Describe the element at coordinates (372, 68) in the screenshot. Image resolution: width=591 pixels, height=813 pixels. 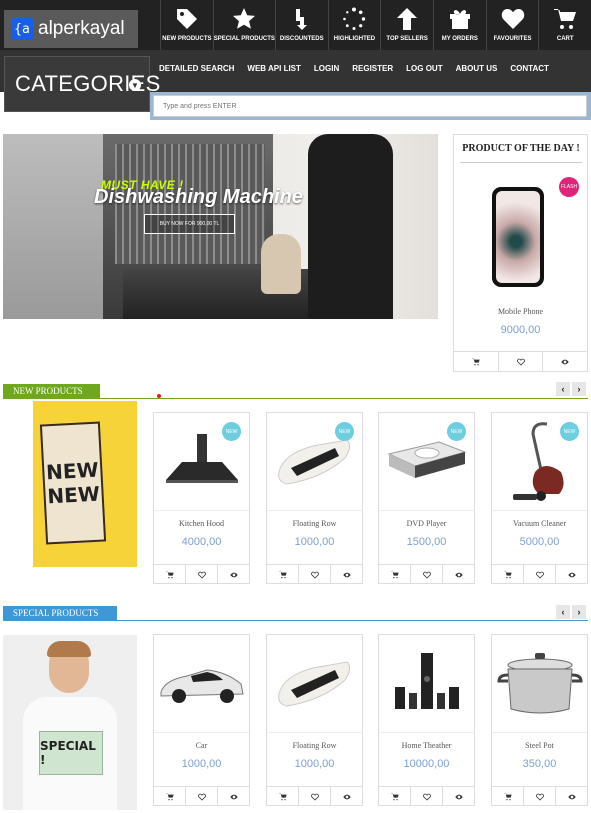
I see `link-register: REGISTER` at that location.